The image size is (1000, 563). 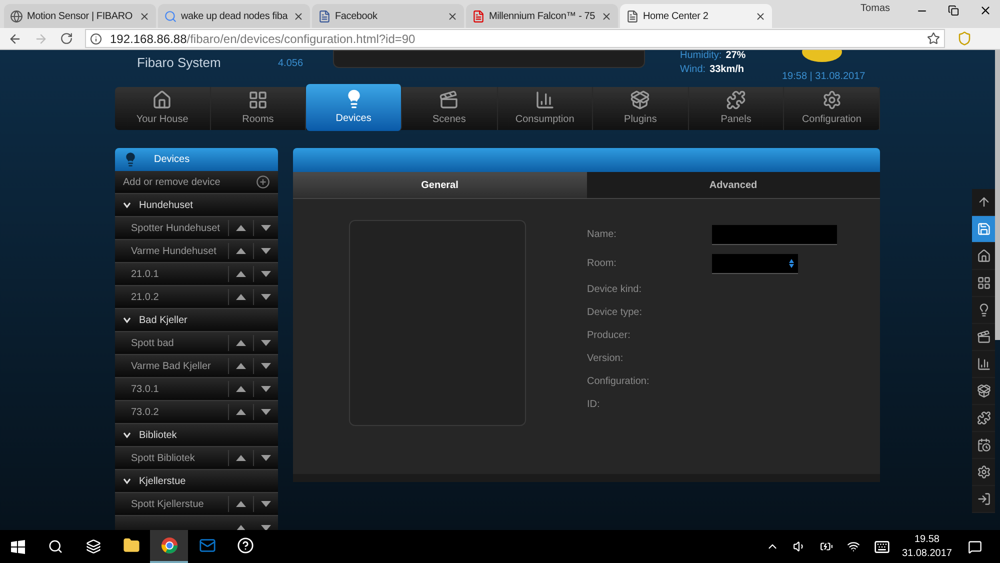 What do you see at coordinates (736, 56) in the screenshot?
I see `humidity-value: 27%` at bounding box center [736, 56].